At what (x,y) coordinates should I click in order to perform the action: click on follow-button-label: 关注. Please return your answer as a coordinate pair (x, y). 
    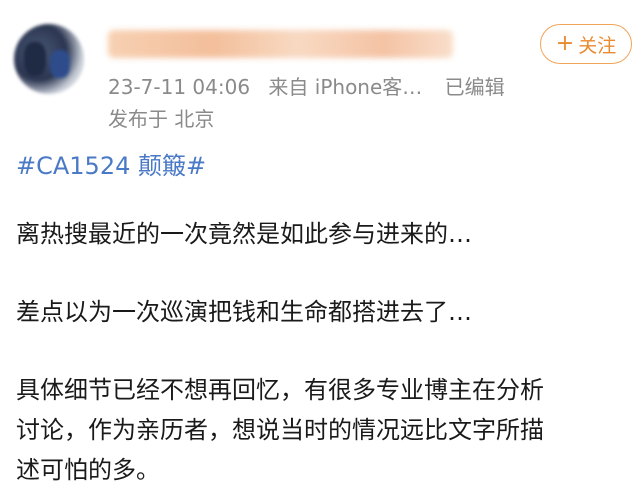
    Looking at the image, I should click on (597, 45).